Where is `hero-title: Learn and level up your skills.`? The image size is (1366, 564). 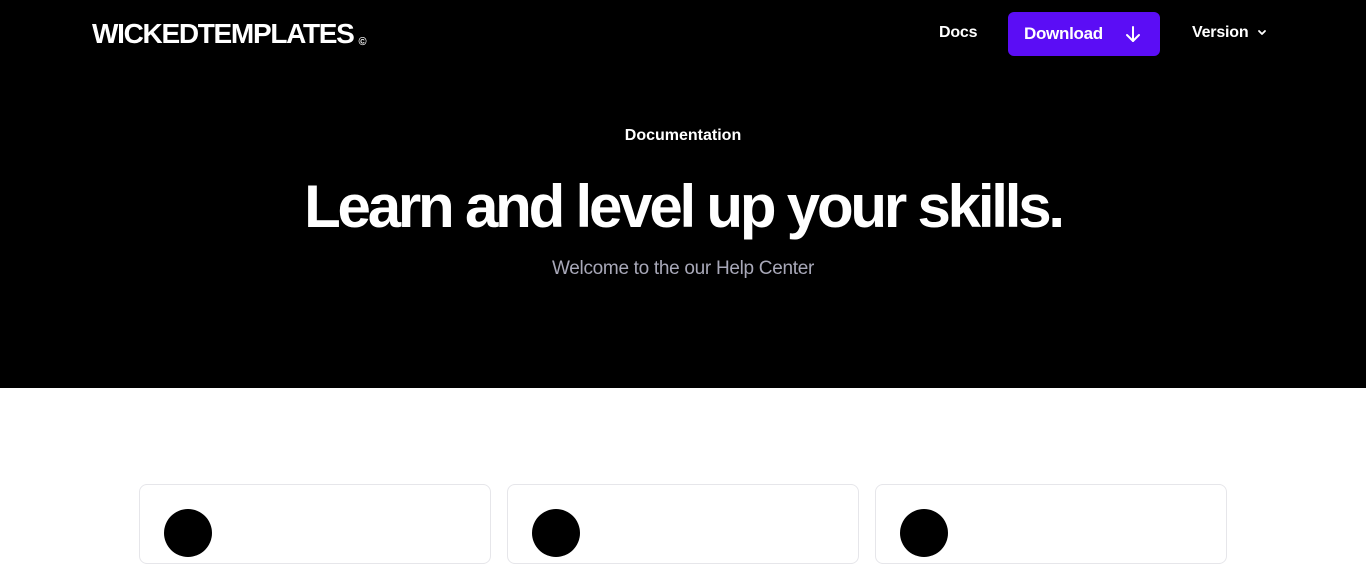
hero-title: Learn and level up your skills. is located at coordinates (684, 206).